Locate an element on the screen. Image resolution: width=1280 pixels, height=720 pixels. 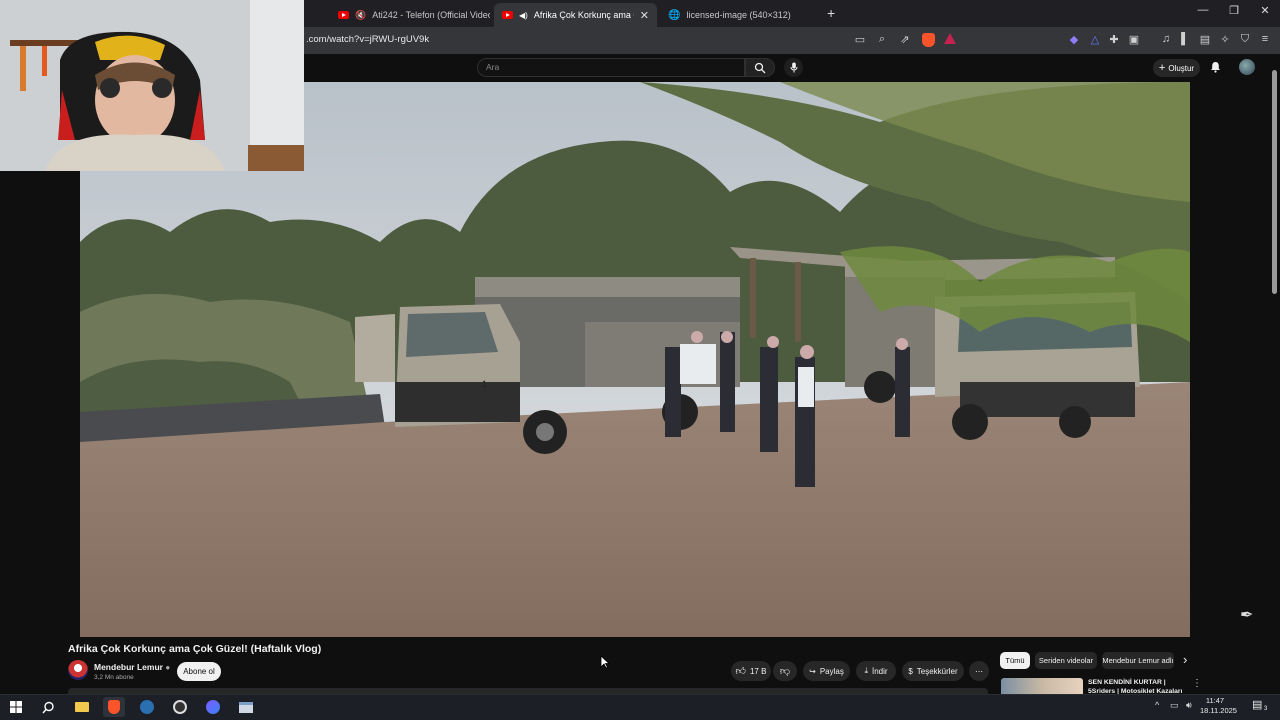
system-clock: 11:47 18.11.2025 is located at coordinates (1218, 706).